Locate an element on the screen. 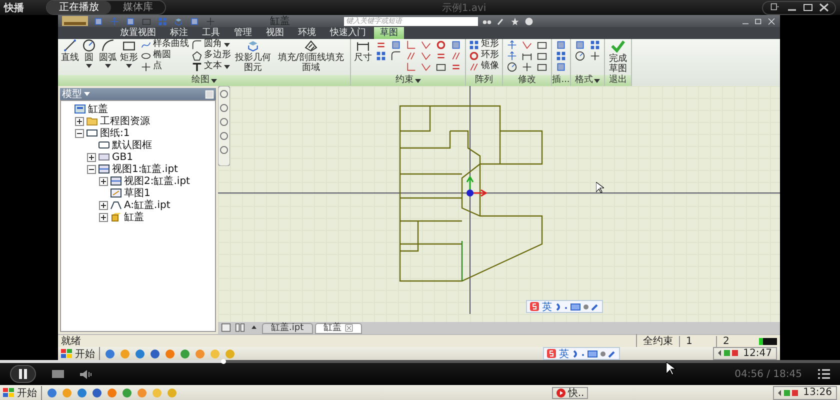 This screenshot has height=400, width=840. pause-button is located at coordinates (23, 374).